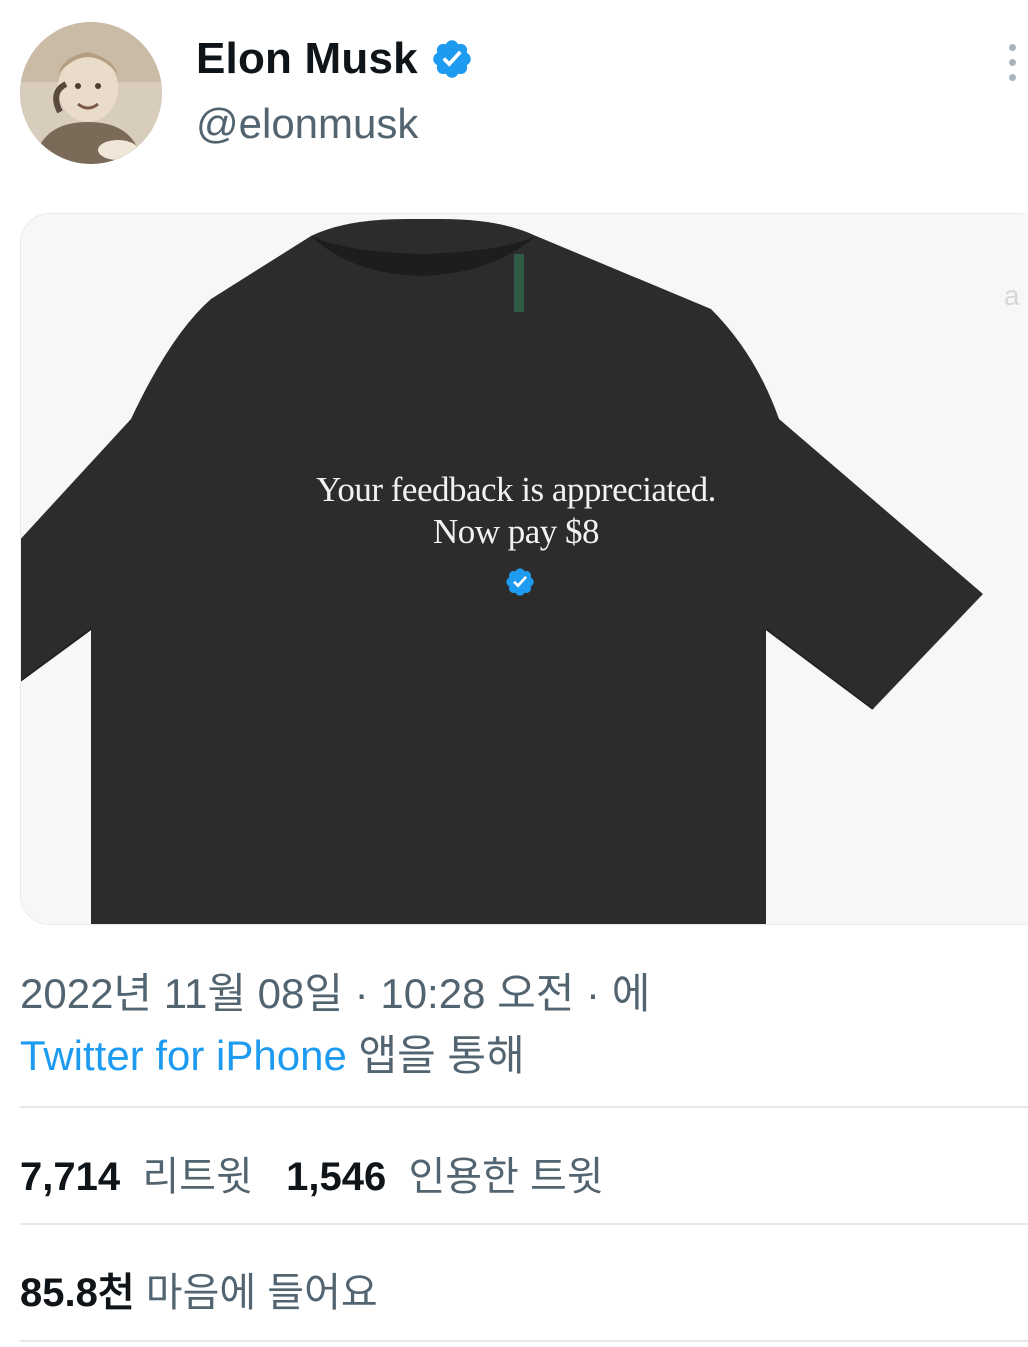 The height and width of the screenshot is (1347, 1028). I want to click on tweet-source-suffix: 앱을 통해, so click(435, 1055).